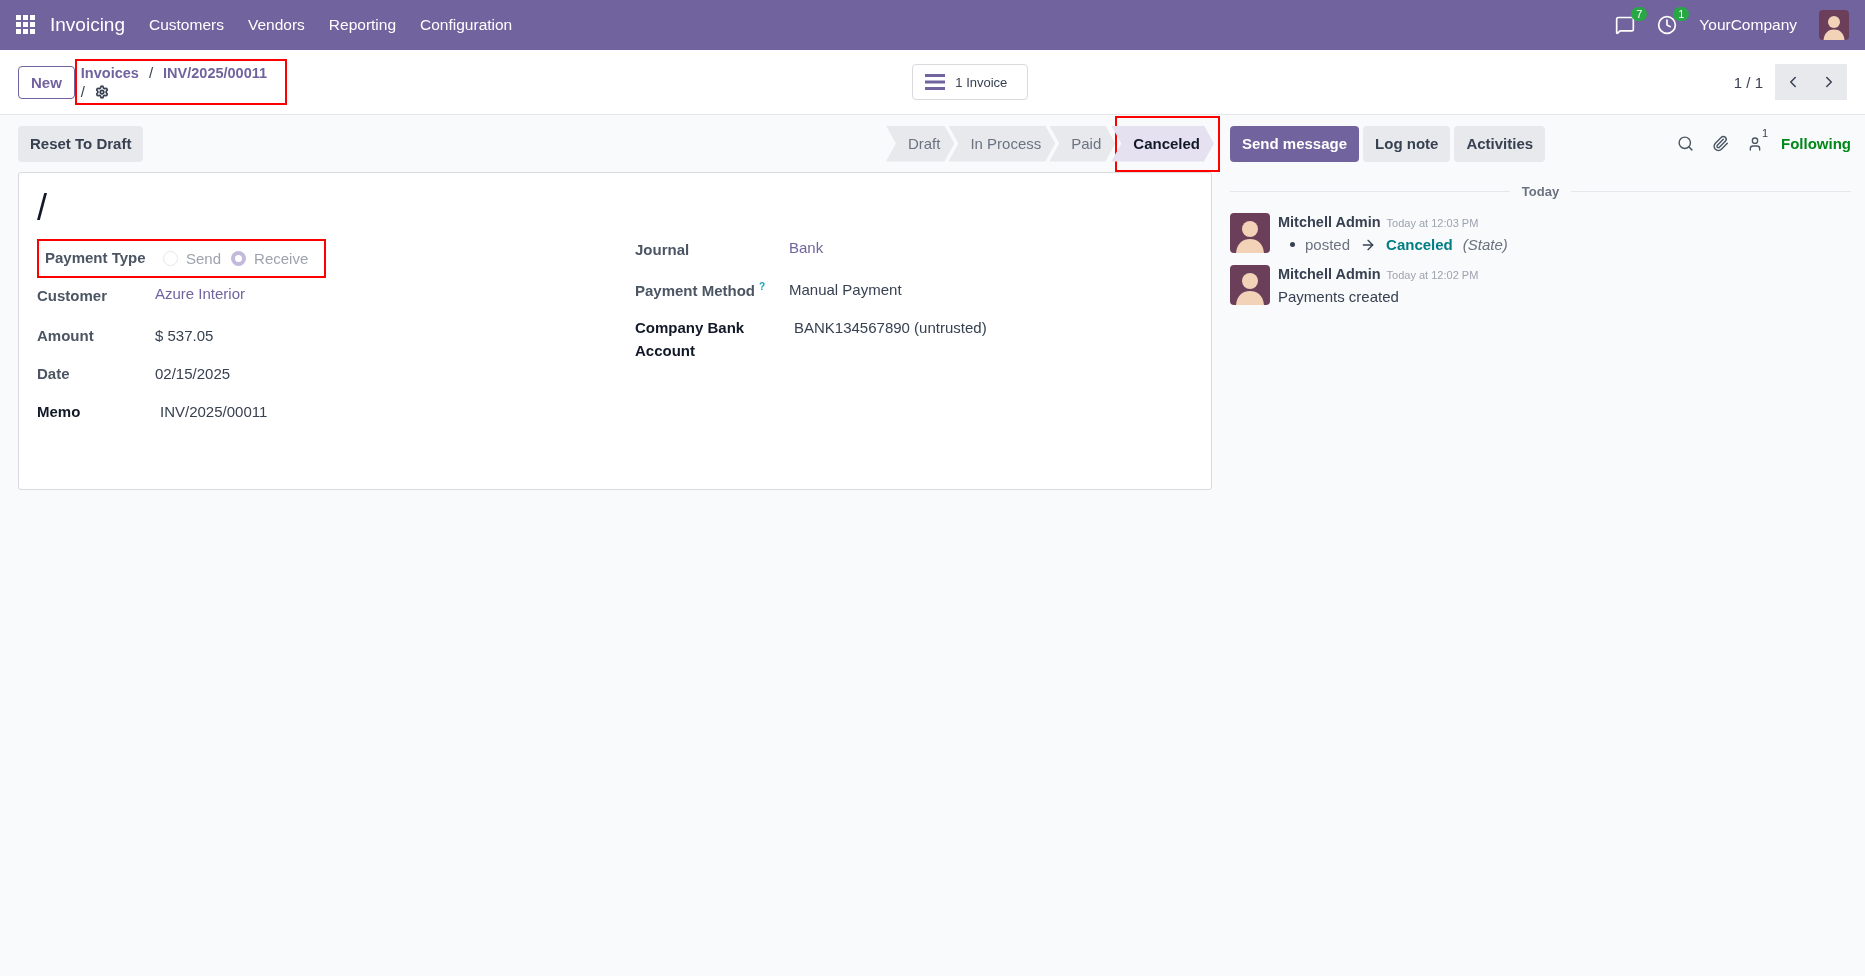  I want to click on followers-icon, so click(1755, 143).